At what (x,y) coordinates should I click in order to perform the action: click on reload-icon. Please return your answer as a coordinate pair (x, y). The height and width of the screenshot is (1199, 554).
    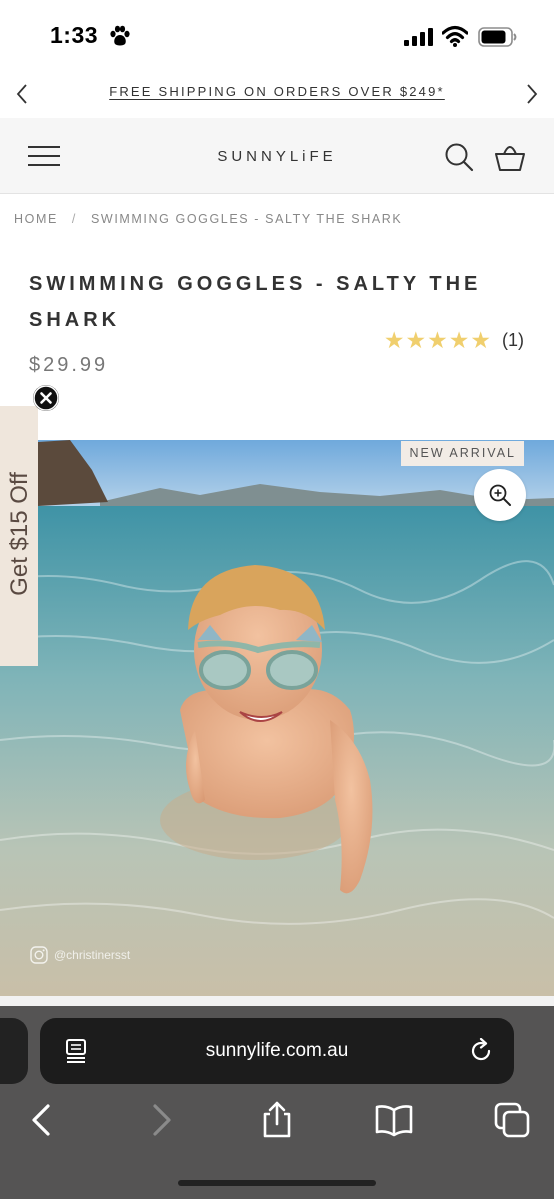
    Looking at the image, I should click on (481, 1051).